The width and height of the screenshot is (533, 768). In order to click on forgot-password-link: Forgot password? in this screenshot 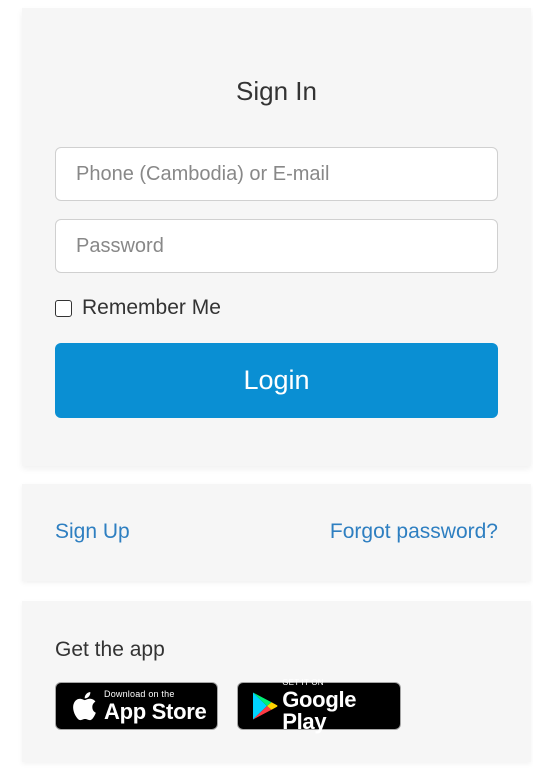, I will do `click(414, 532)`.